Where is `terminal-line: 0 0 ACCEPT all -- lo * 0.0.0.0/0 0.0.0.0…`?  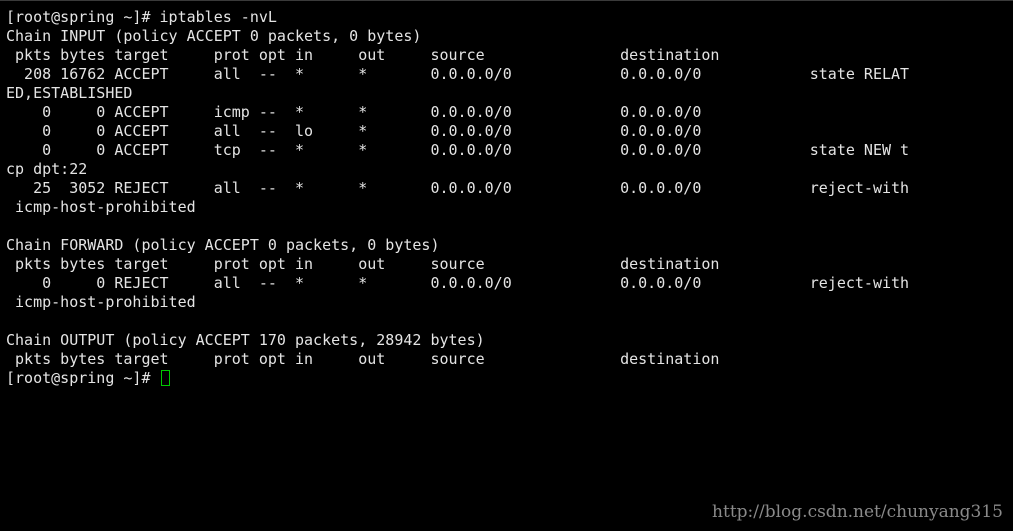
terminal-line: 0 0 ACCEPT all -- lo * 0.0.0.0/0 0.0.0.0… is located at coordinates (354, 131).